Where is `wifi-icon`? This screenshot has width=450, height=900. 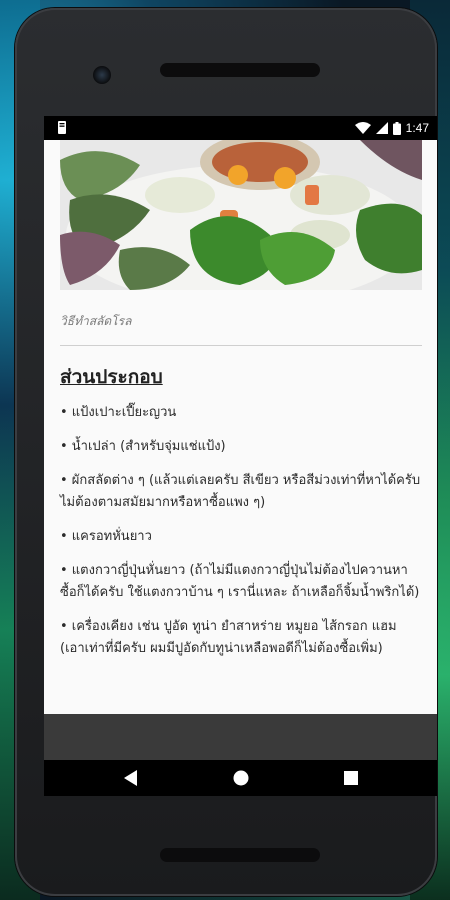
wifi-icon is located at coordinates (362, 128).